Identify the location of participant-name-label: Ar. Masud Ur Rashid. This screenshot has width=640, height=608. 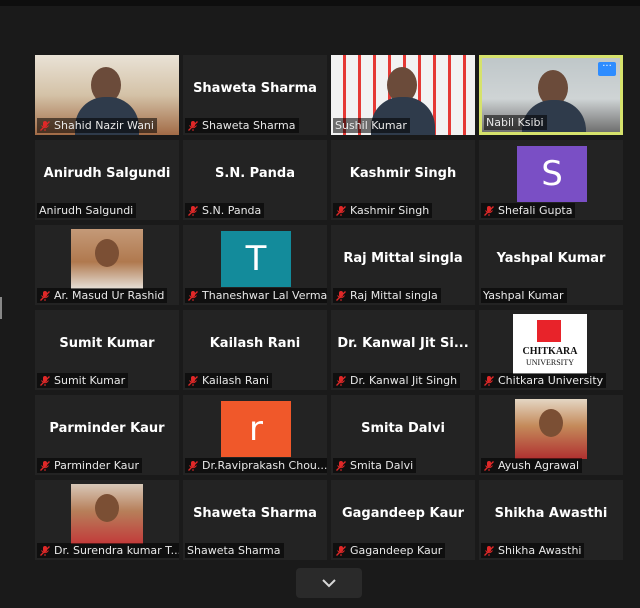
(102, 295).